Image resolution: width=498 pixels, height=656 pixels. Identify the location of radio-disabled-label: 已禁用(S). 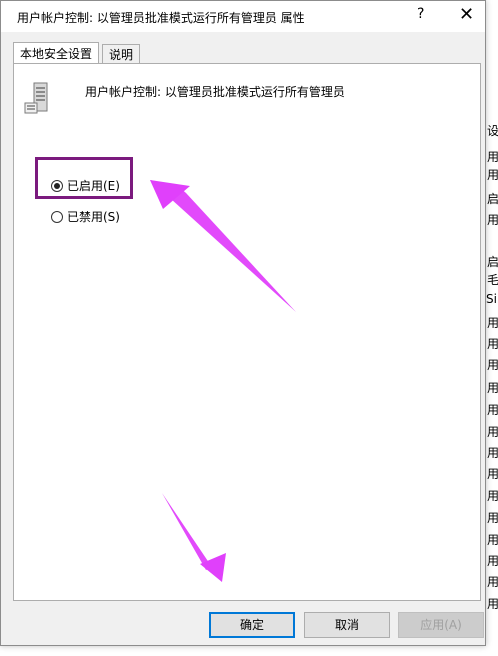
(93, 217).